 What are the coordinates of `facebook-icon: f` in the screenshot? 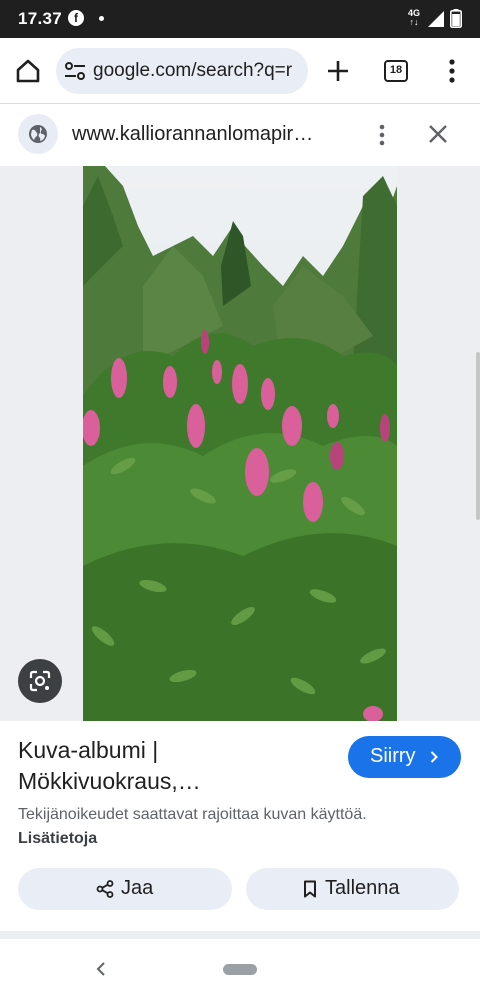 It's located at (76, 18).